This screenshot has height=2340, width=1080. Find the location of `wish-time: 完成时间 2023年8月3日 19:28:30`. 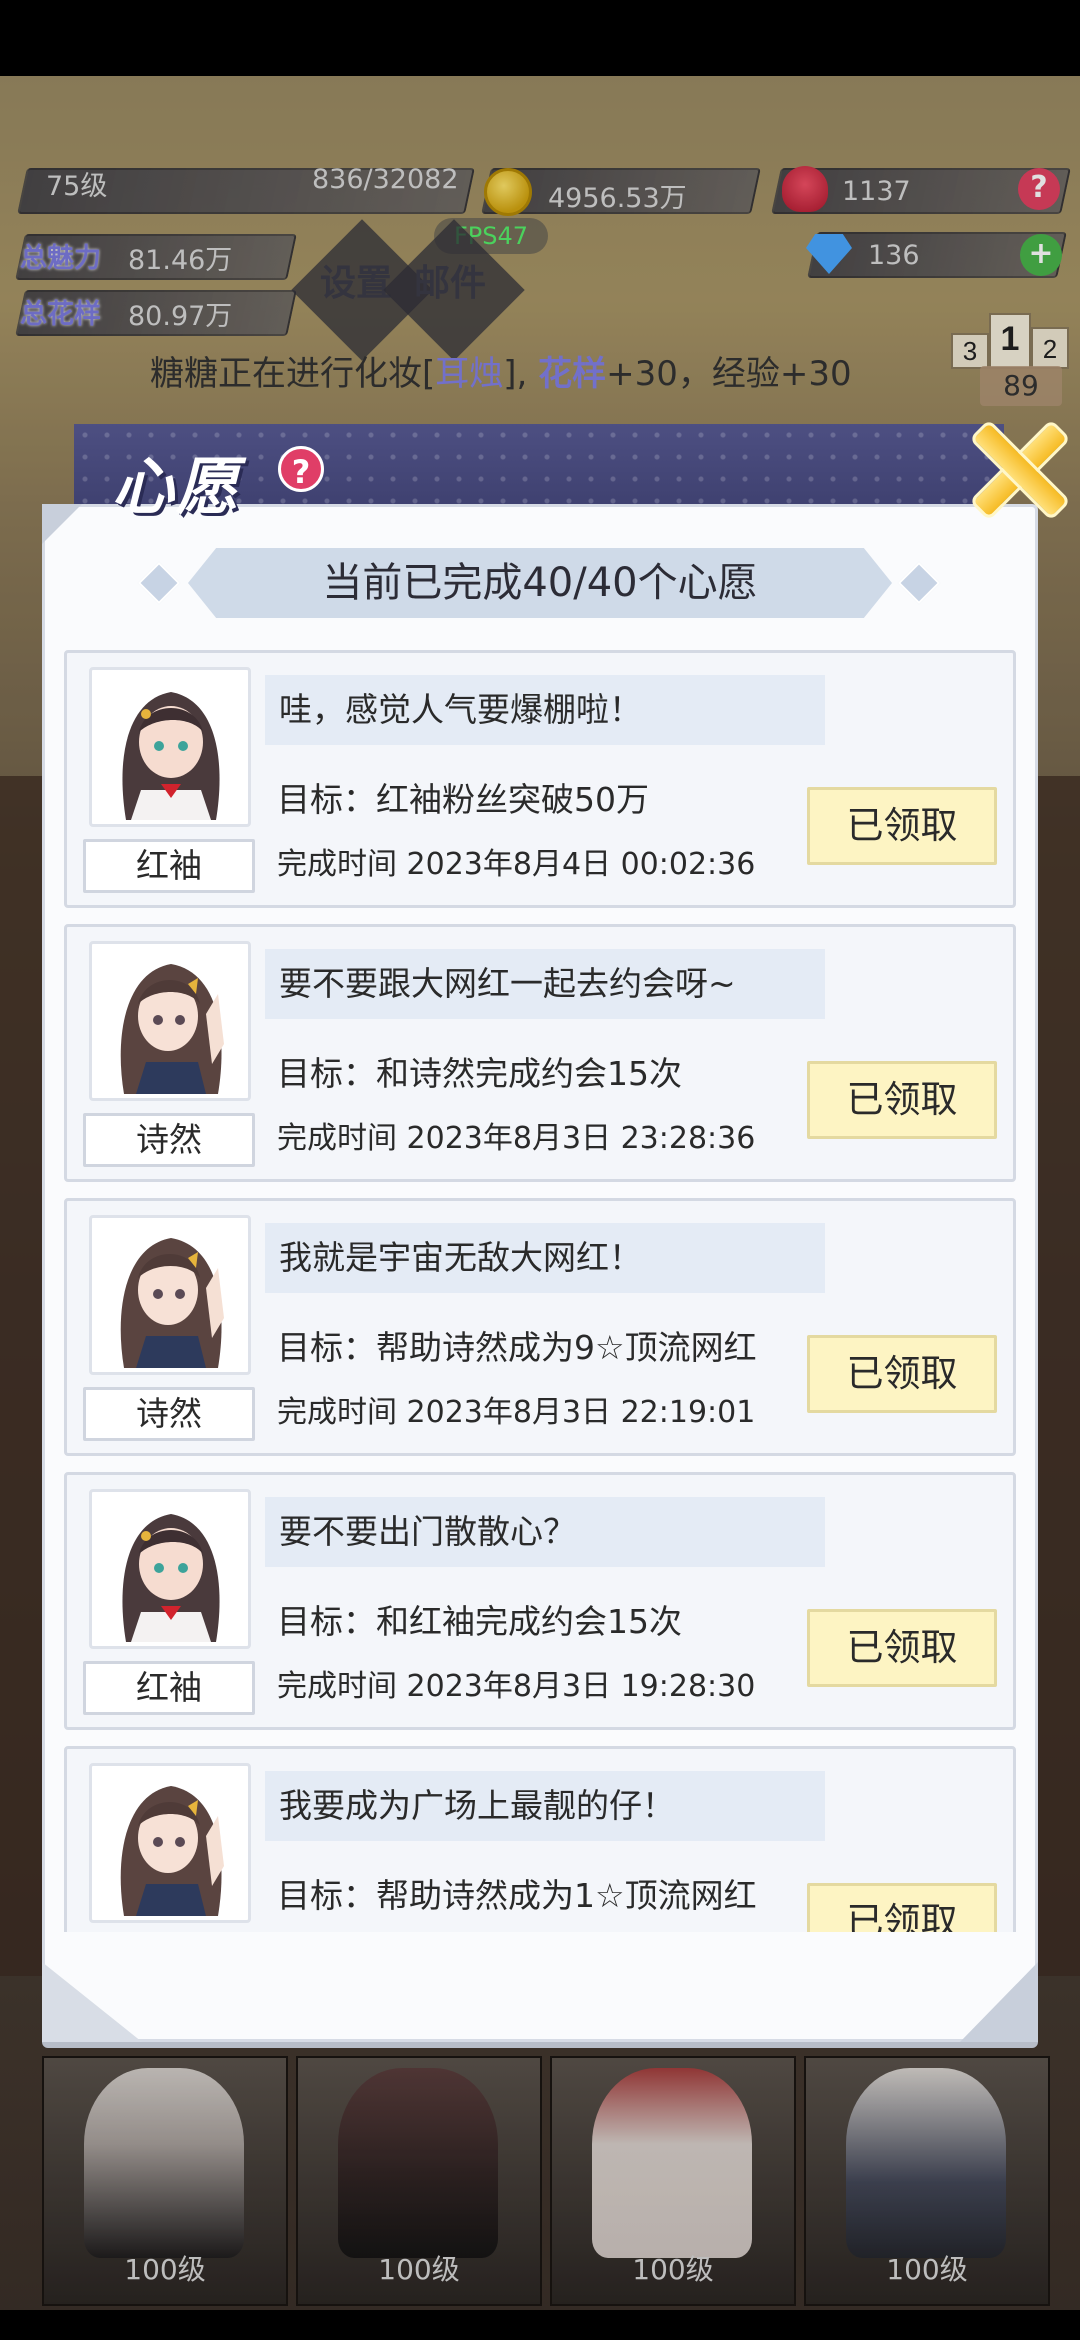

wish-time: 完成时间 2023年8月3日 19:28:30 is located at coordinates (516, 1686).